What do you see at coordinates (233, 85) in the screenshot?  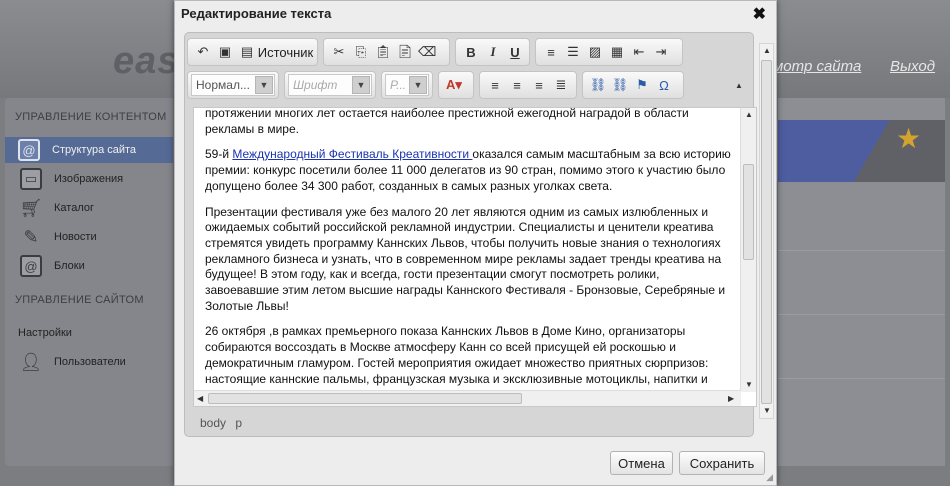 I see `format-select: Нормал... ▼` at bounding box center [233, 85].